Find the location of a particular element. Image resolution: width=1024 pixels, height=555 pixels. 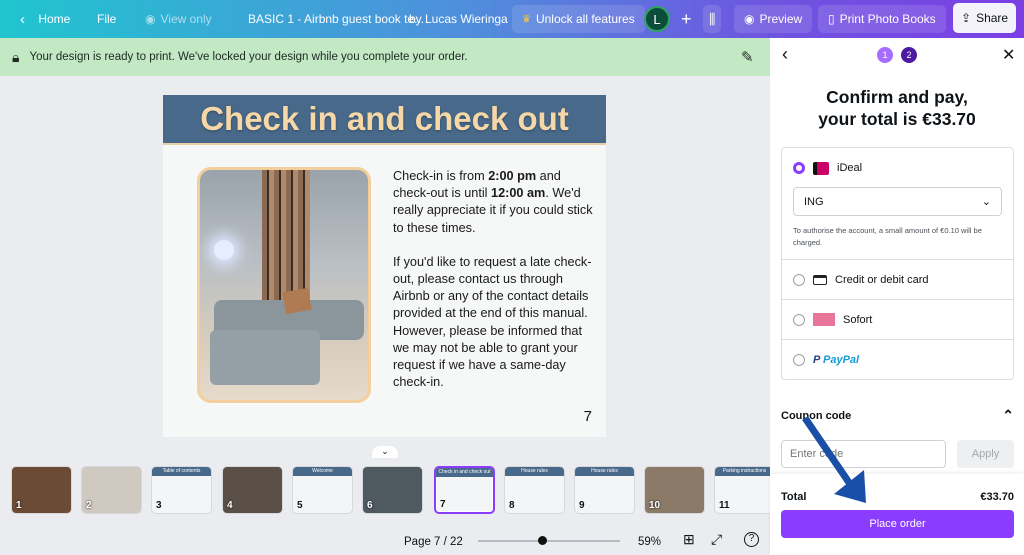

footer-bar: Page 7 / 22 59% ⊞ ⤢ ? is located at coordinates (385, 541).